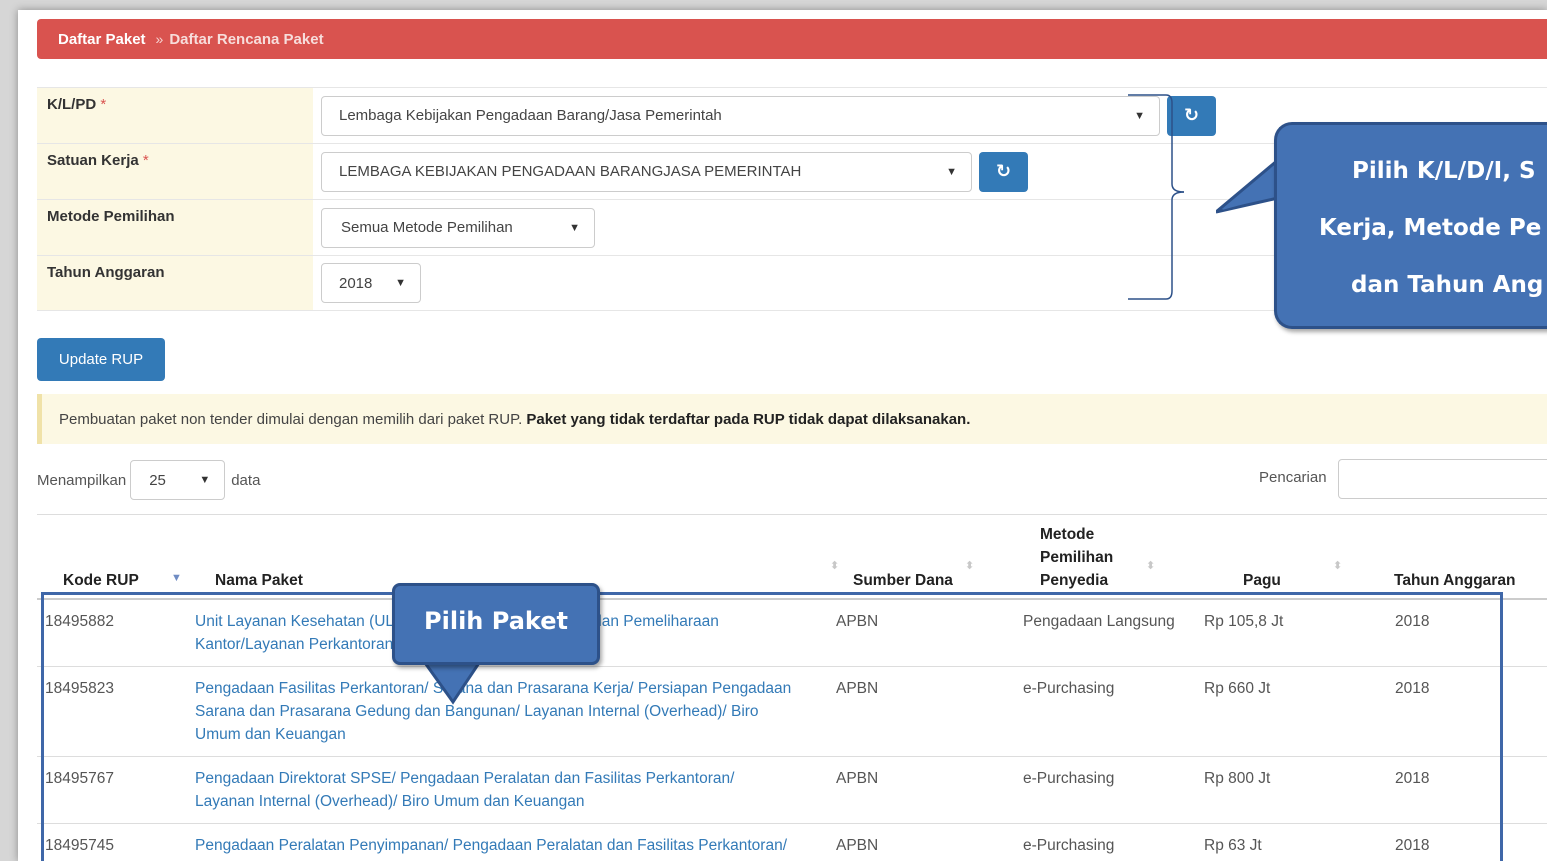 The image size is (1547, 861). Describe the element at coordinates (79, 845) in the screenshot. I see `cell-kode: 18495745` at that location.